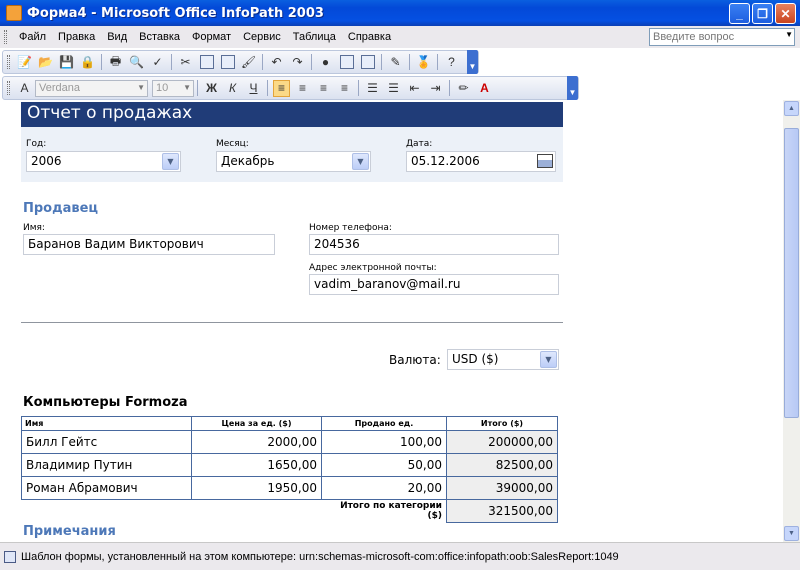 The width and height of the screenshot is (800, 570). What do you see at coordinates (293, 161) in the screenshot?
I see `month-select: Декабрь ▼` at bounding box center [293, 161].